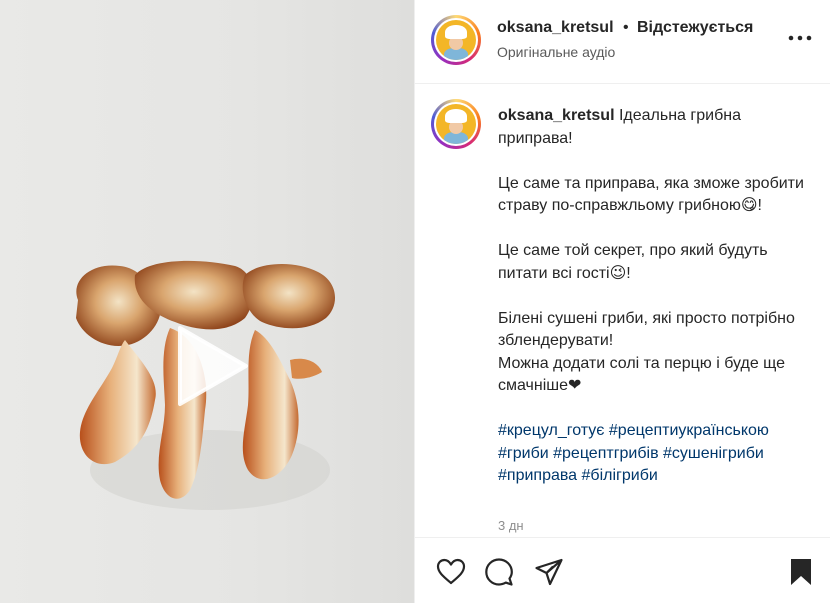  I want to click on share-icon, so click(549, 572).